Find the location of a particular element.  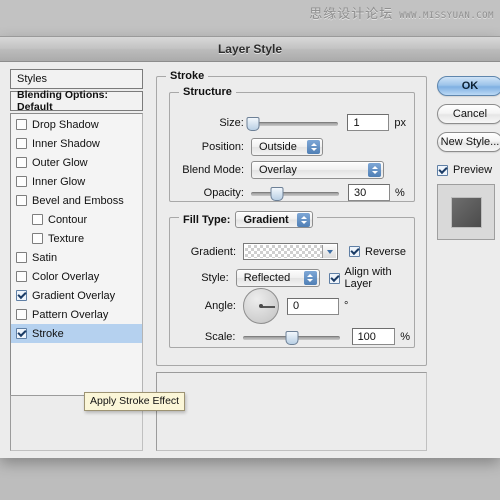

style-row-label: Texture is located at coordinates (66, 238).